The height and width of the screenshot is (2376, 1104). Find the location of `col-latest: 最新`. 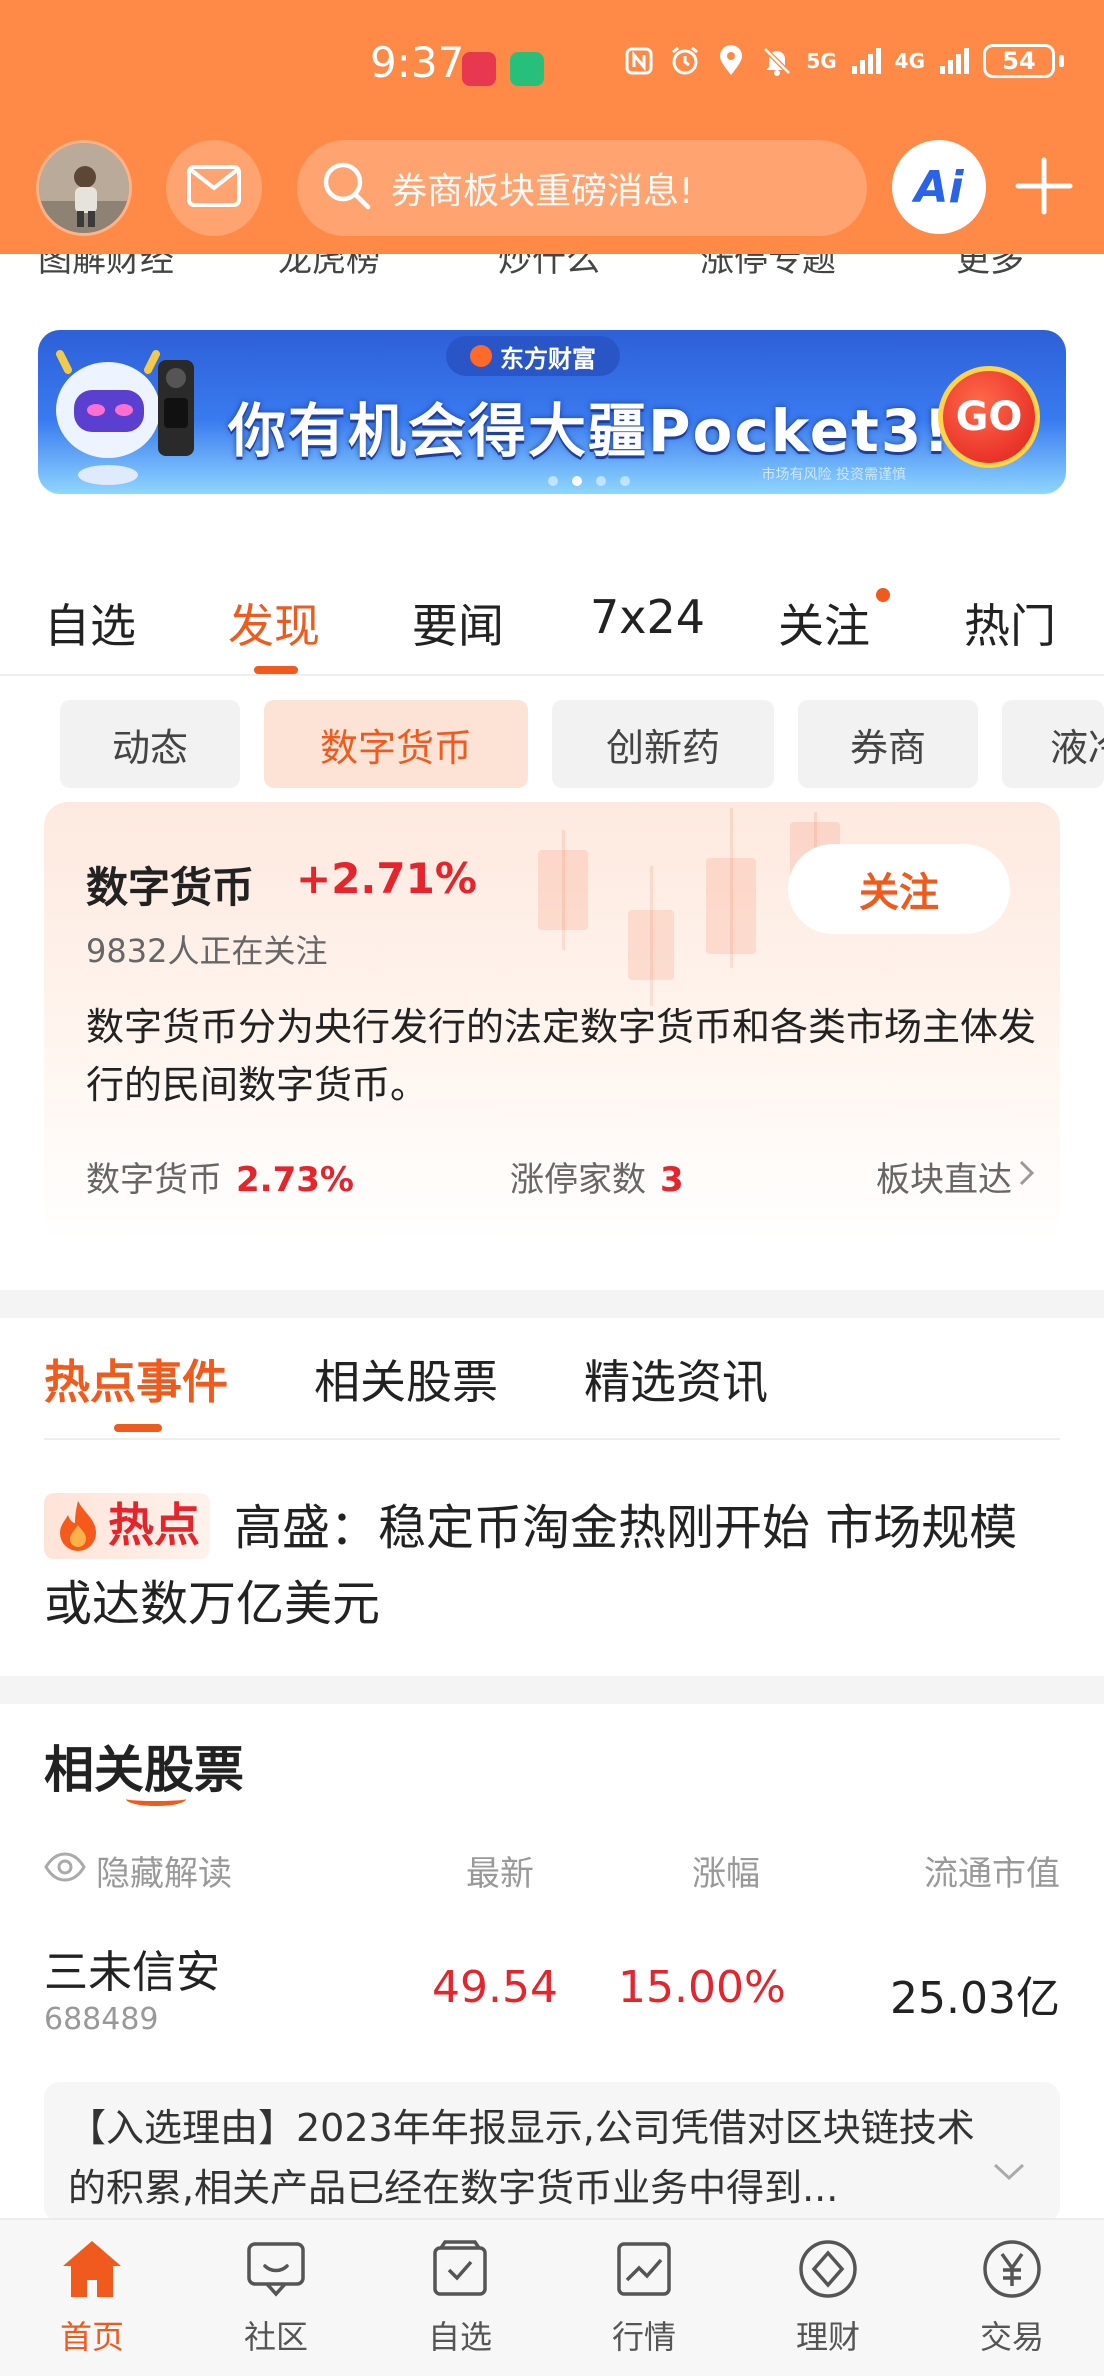

col-latest: 最新 is located at coordinates (500, 1874).